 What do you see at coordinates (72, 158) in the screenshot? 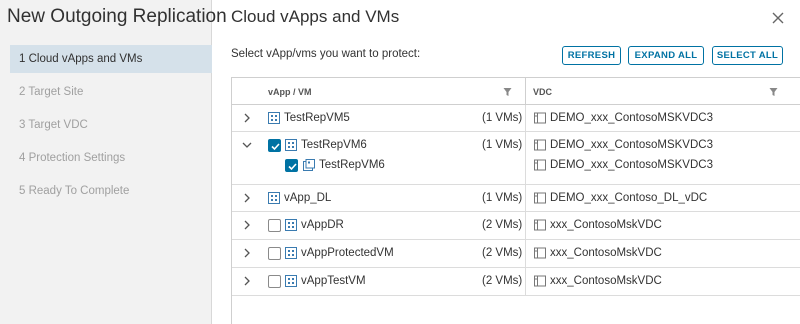
I see `step-protection-settings: 4 Protection Settings` at bounding box center [72, 158].